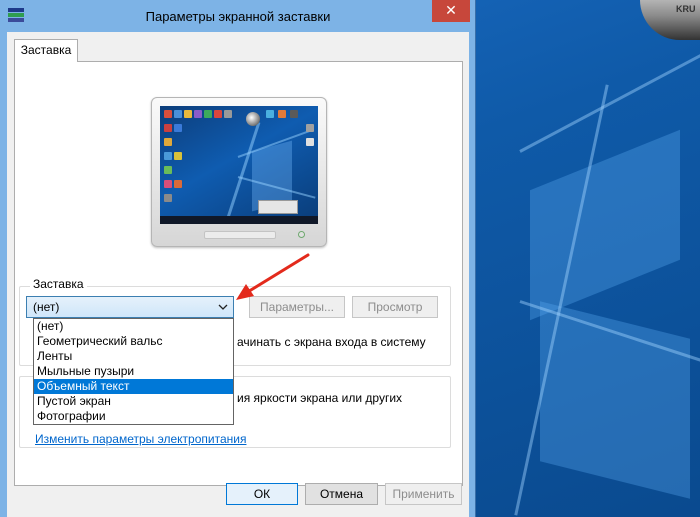 Image resolution: width=700 pixels, height=517 pixels. I want to click on preview-orb-icon, so click(253, 119).